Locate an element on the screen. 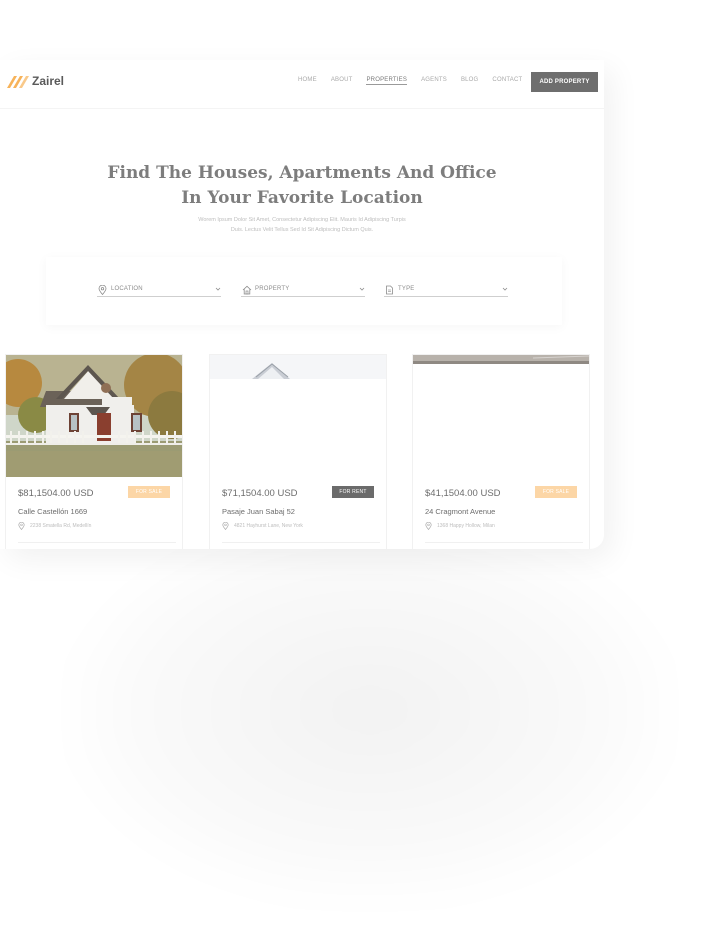  listing-price: $81,1504.00 USD is located at coordinates (56, 493).